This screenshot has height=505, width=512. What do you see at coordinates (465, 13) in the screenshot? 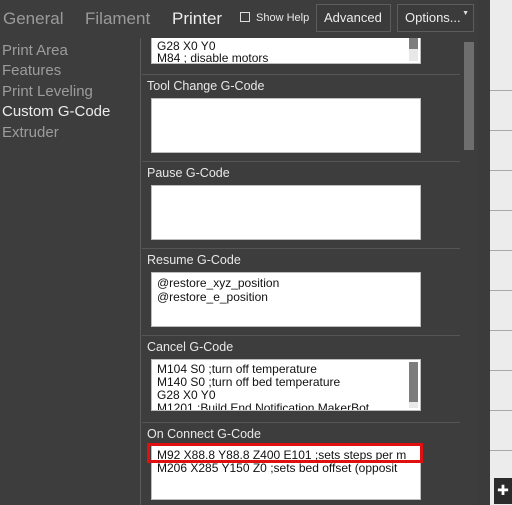
I see `chevron-down-icon: ▼` at bounding box center [465, 13].